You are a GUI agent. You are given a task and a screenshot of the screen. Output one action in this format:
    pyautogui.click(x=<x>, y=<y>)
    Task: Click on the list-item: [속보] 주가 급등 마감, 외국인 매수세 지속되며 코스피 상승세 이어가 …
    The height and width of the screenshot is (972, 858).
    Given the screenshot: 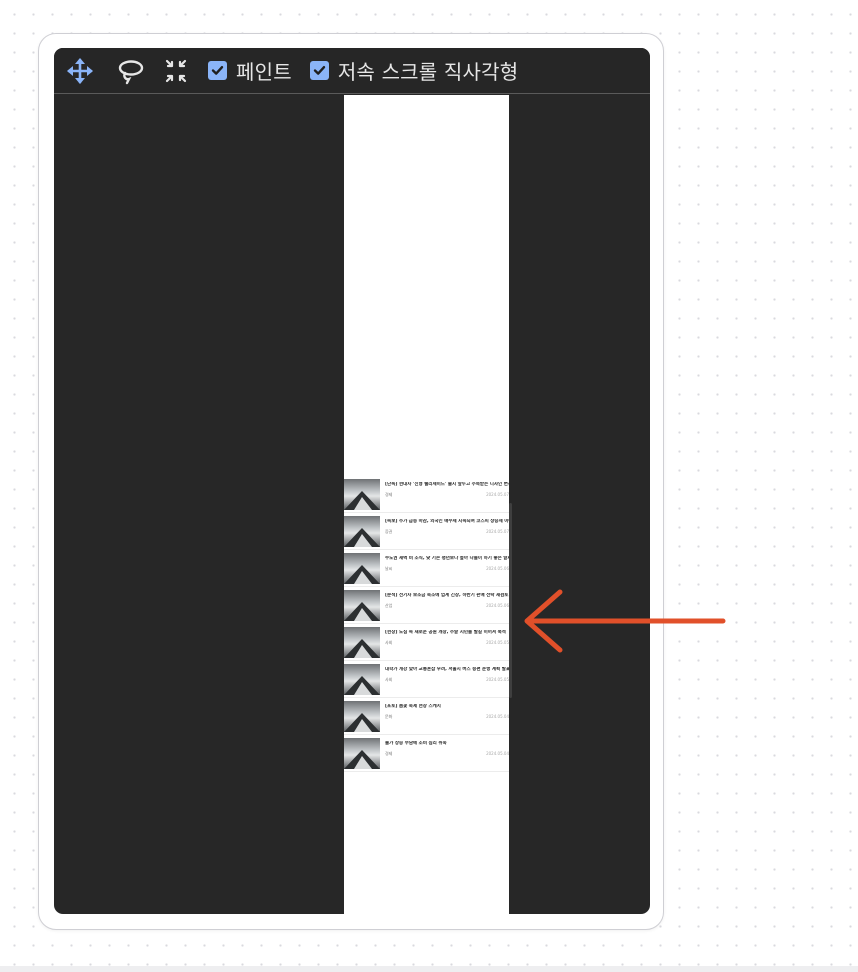 What is the action you would take?
    pyautogui.click(x=426, y=531)
    